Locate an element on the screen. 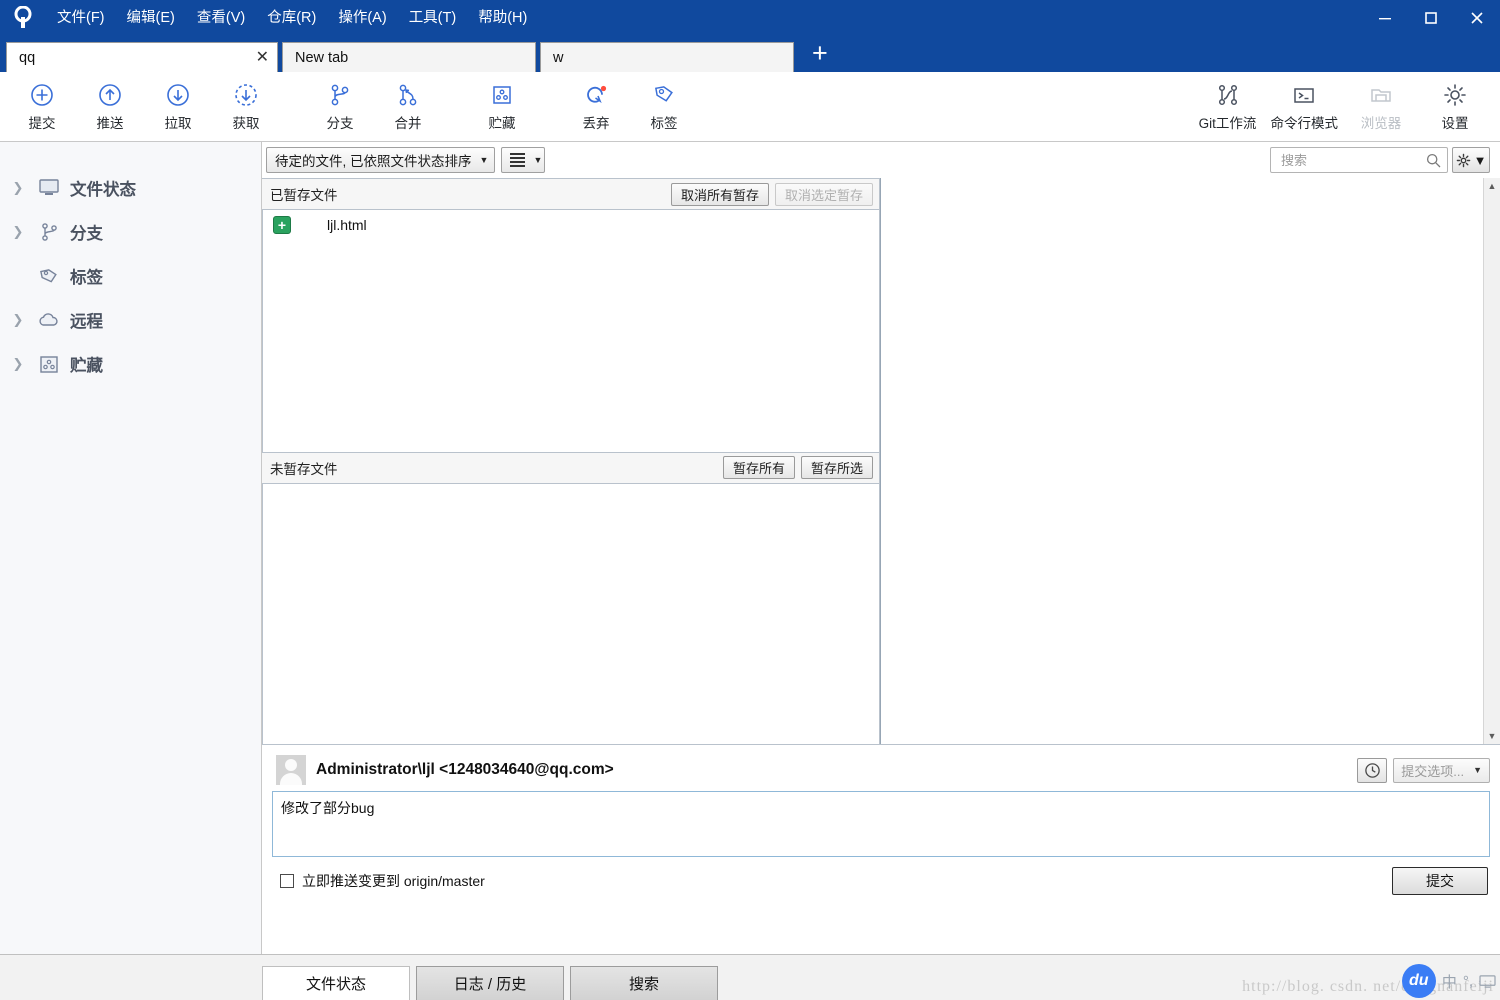  toolbar-discard-button: 丢弃 is located at coordinates (596, 107).